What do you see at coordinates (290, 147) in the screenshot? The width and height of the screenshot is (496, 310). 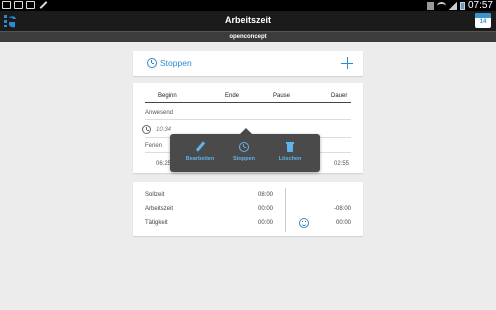 I see `trash-icon` at bounding box center [290, 147].